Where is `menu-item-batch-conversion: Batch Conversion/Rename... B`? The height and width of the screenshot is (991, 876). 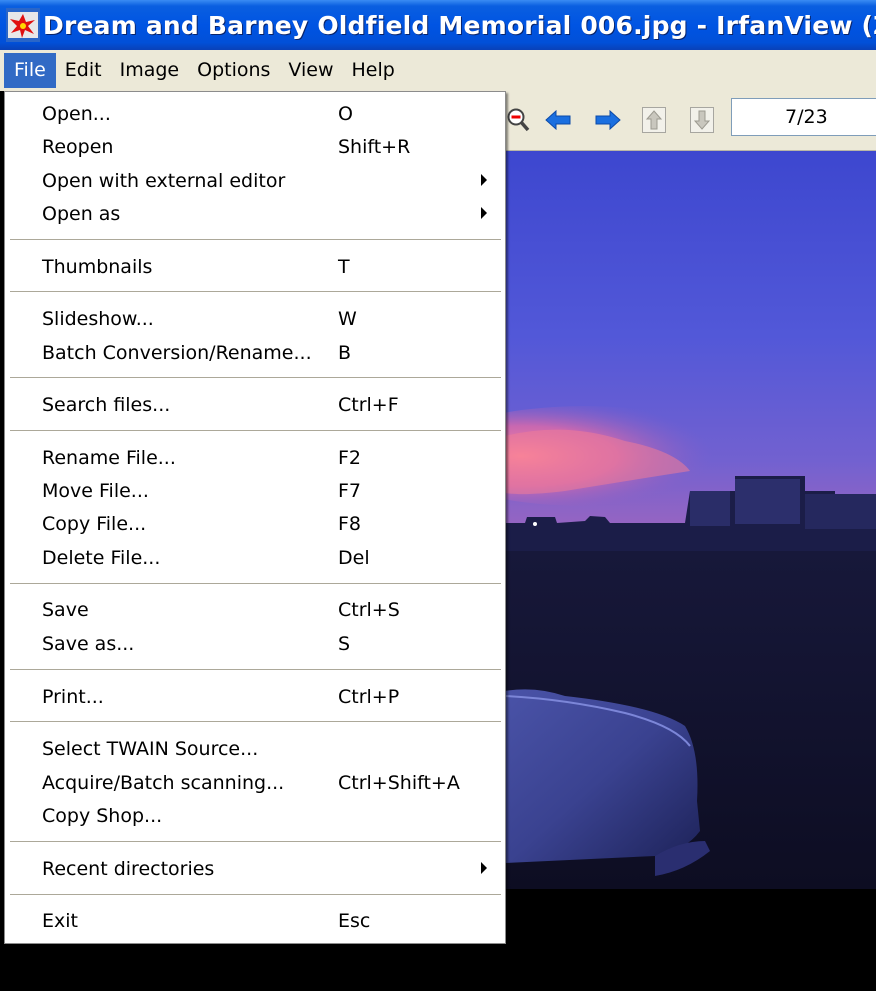
menu-item-batch-conversion: Batch Conversion/Rename... B is located at coordinates (255, 353).